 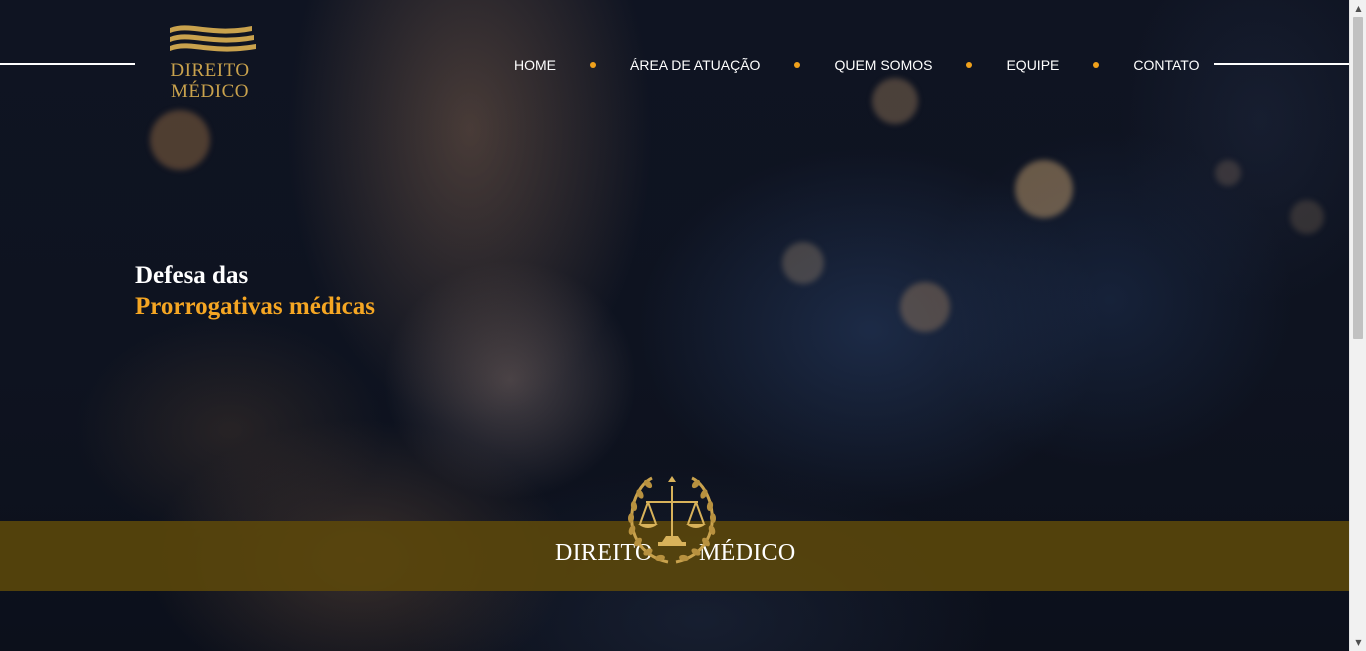 What do you see at coordinates (213, 38) in the screenshot?
I see `waves-logo-icon` at bounding box center [213, 38].